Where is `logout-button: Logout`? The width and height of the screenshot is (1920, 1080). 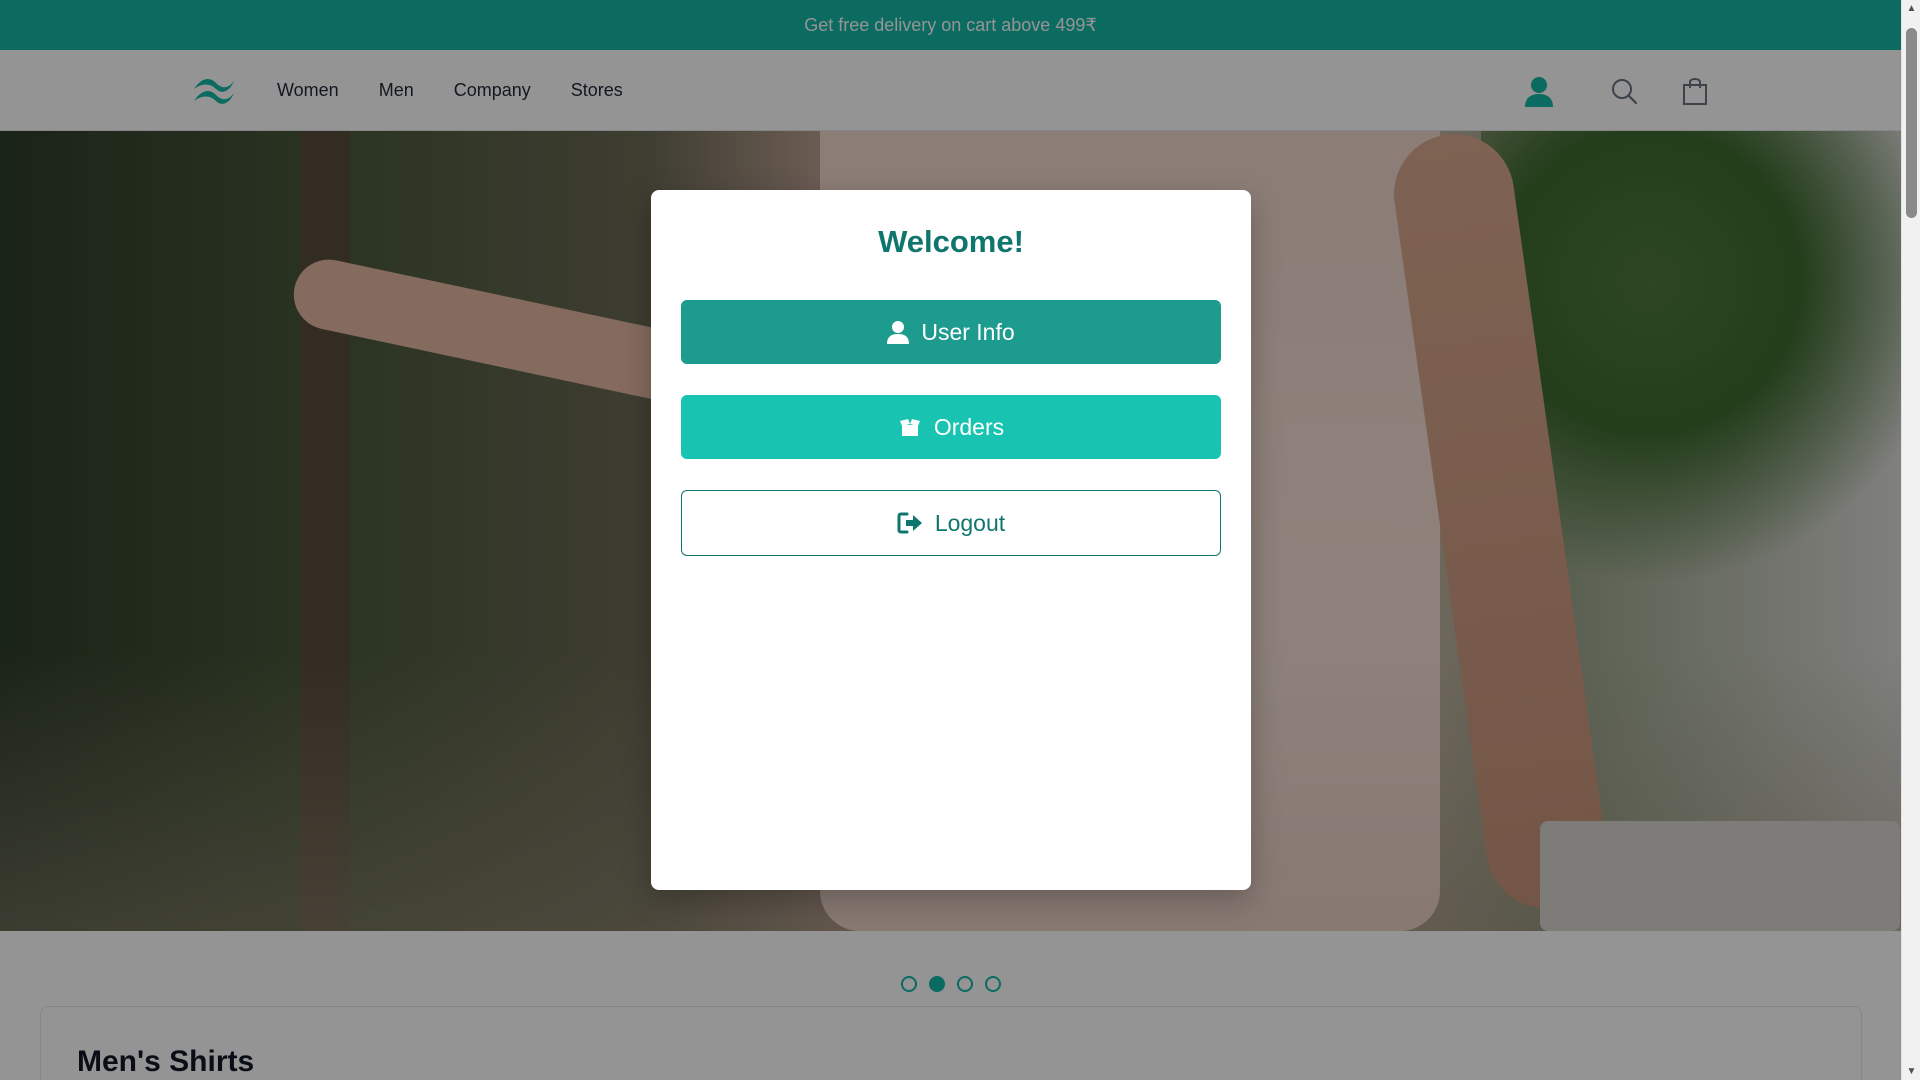
logout-button: Logout is located at coordinates (951, 523).